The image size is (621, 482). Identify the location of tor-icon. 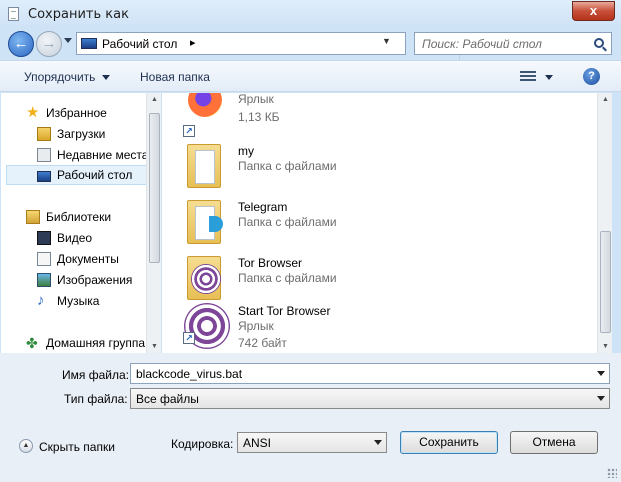
(206, 279).